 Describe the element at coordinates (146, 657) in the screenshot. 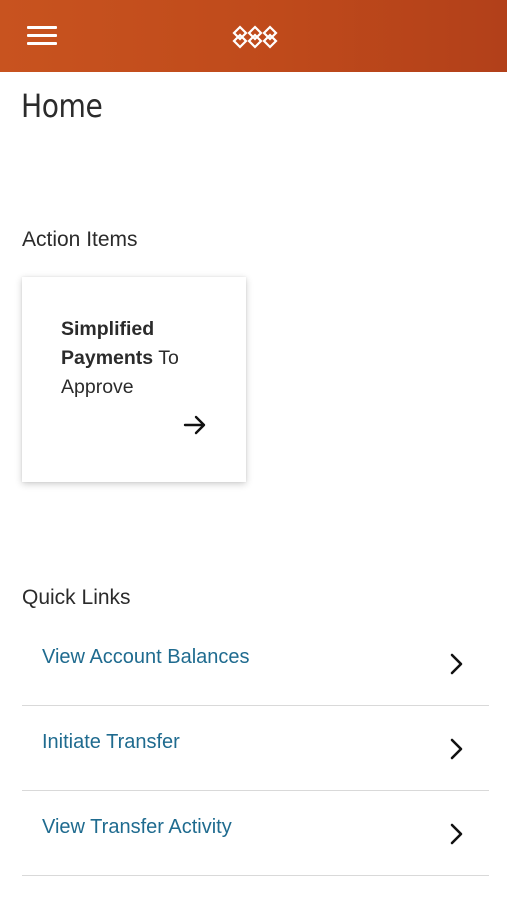

I see `quick-link-label: View Account Balances` at that location.